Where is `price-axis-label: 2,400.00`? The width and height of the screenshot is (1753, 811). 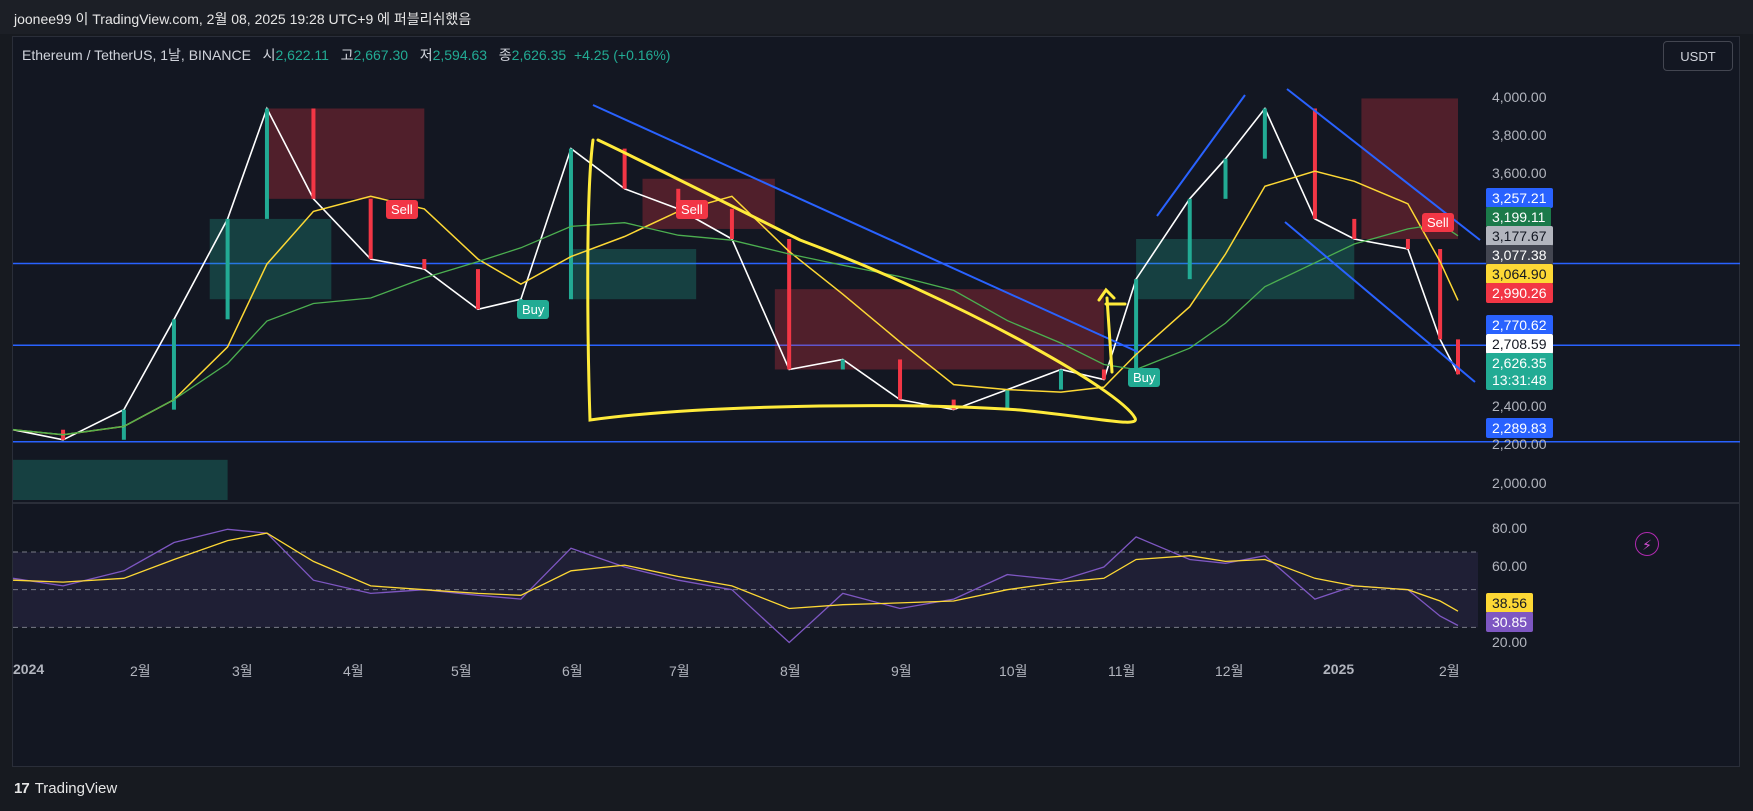 price-axis-label: 2,400.00 is located at coordinates (1519, 406).